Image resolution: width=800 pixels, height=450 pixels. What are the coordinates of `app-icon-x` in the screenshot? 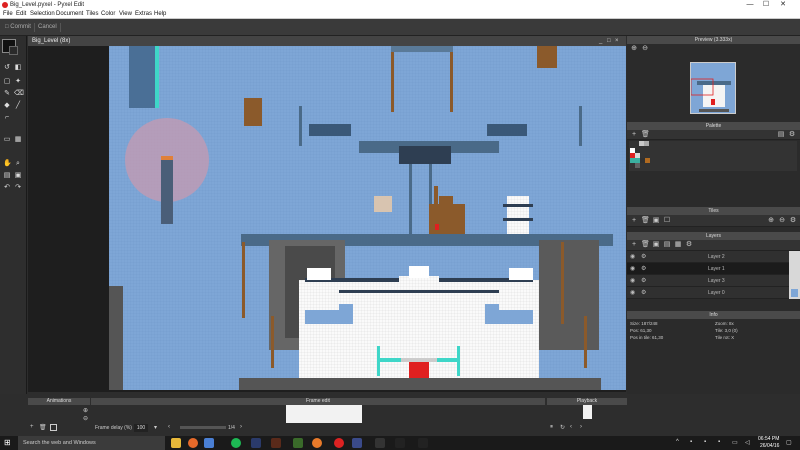 It's located at (423, 443).